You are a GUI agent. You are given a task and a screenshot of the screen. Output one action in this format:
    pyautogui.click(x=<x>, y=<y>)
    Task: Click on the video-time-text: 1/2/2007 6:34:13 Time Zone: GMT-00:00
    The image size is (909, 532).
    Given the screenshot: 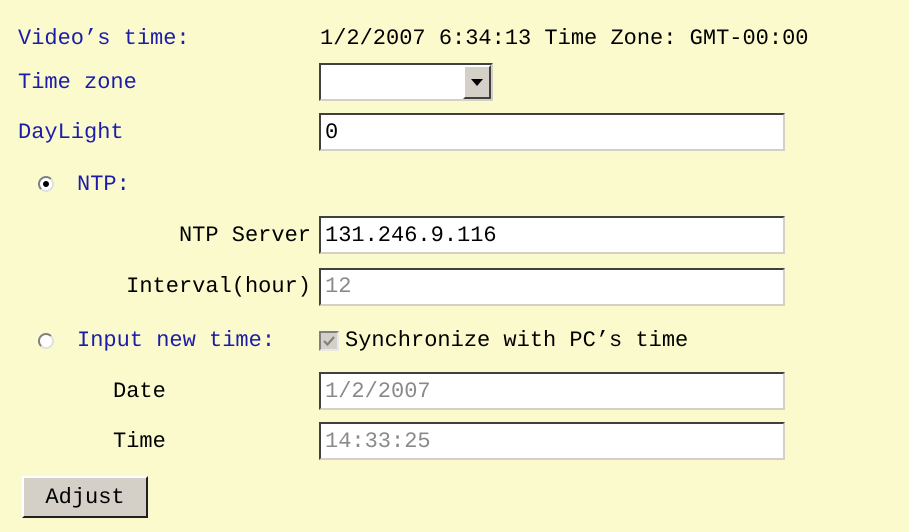 What is the action you would take?
    pyautogui.click(x=564, y=38)
    